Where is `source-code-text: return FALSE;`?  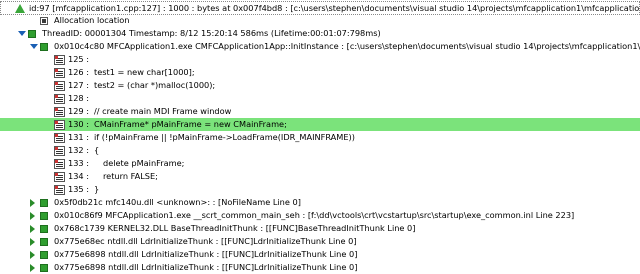 source-code-text: return FALSE; is located at coordinates (130, 176).